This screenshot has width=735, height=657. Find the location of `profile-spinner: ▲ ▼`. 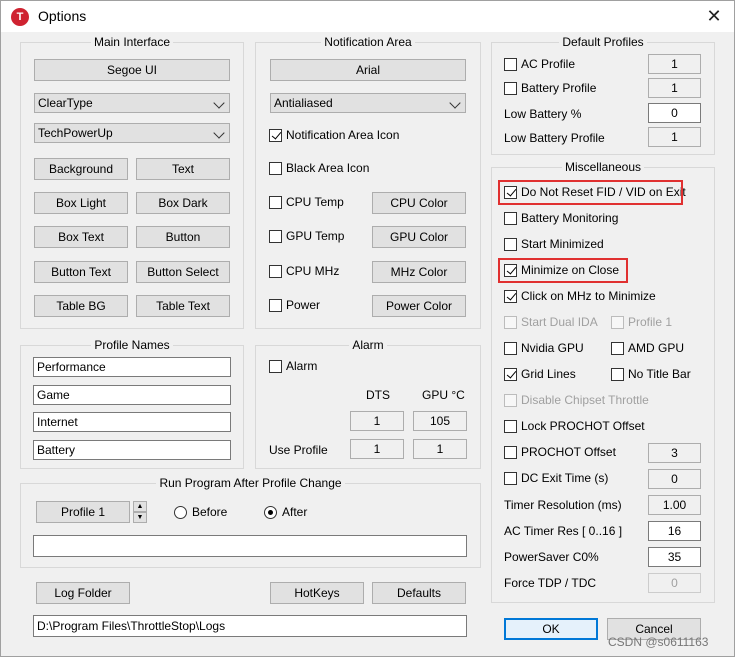

profile-spinner: ▲ ▼ is located at coordinates (140, 512).